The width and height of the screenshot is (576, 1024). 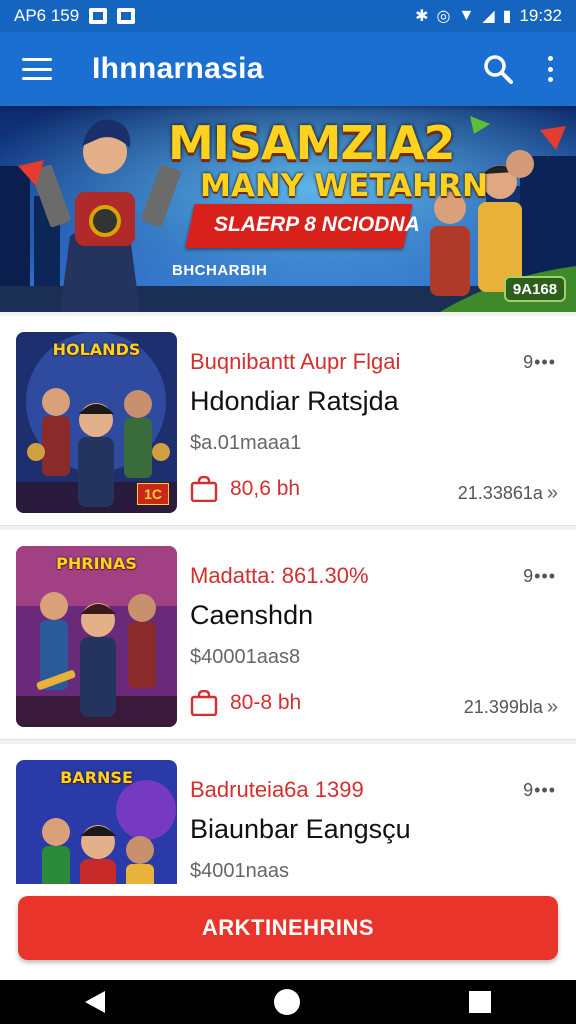 What do you see at coordinates (277, 789) in the screenshot?
I see `game-subtitle: Badruteia6a 1399` at bounding box center [277, 789].